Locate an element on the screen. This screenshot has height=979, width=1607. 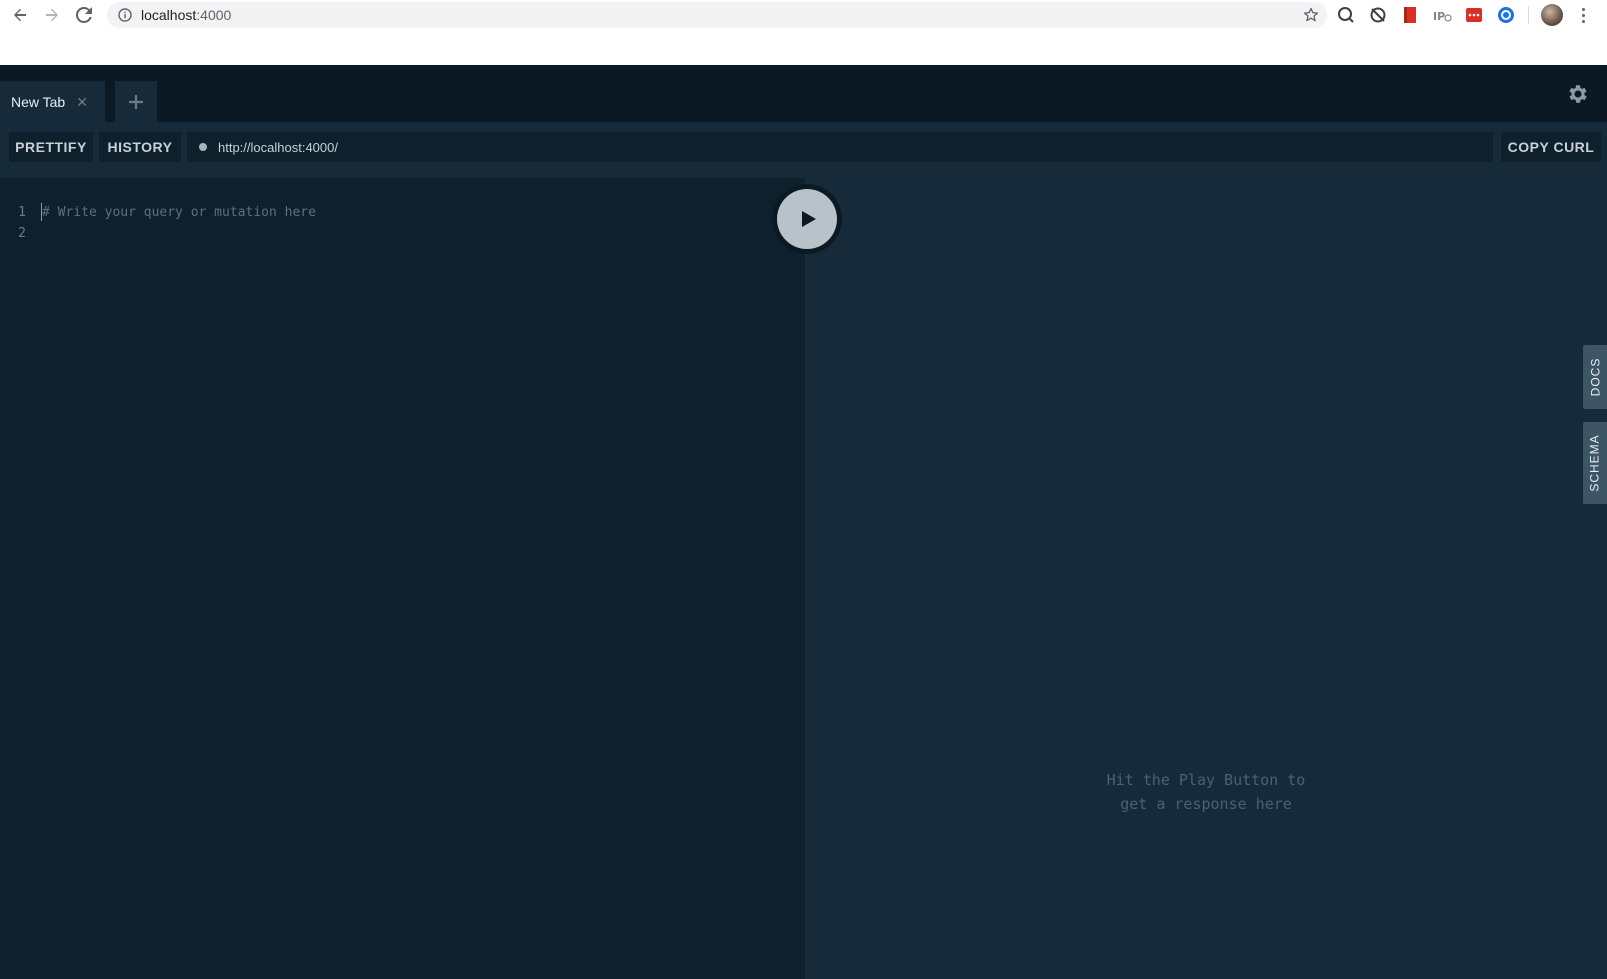
plus-icon is located at coordinates (136, 101).